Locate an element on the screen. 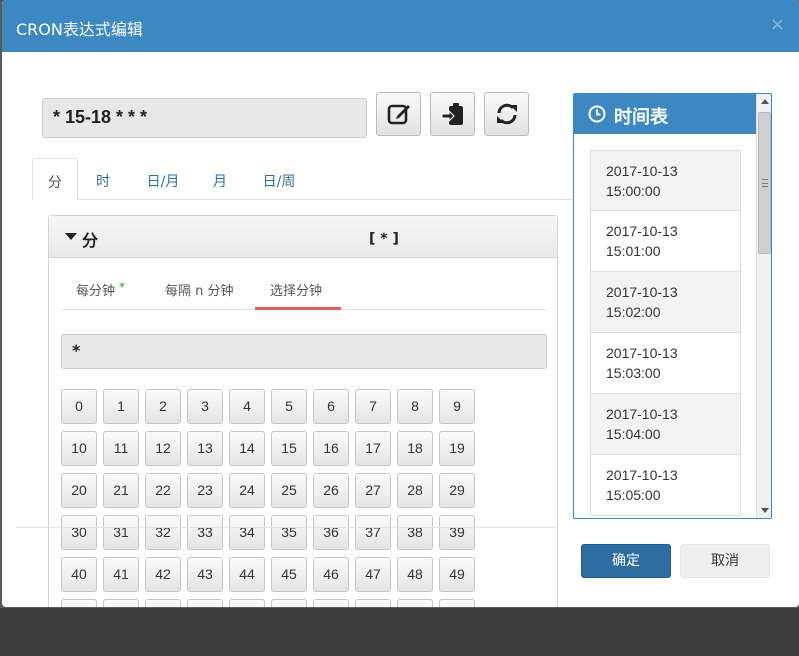 The height and width of the screenshot is (656, 799). minute-button-46: 46 is located at coordinates (331, 574).